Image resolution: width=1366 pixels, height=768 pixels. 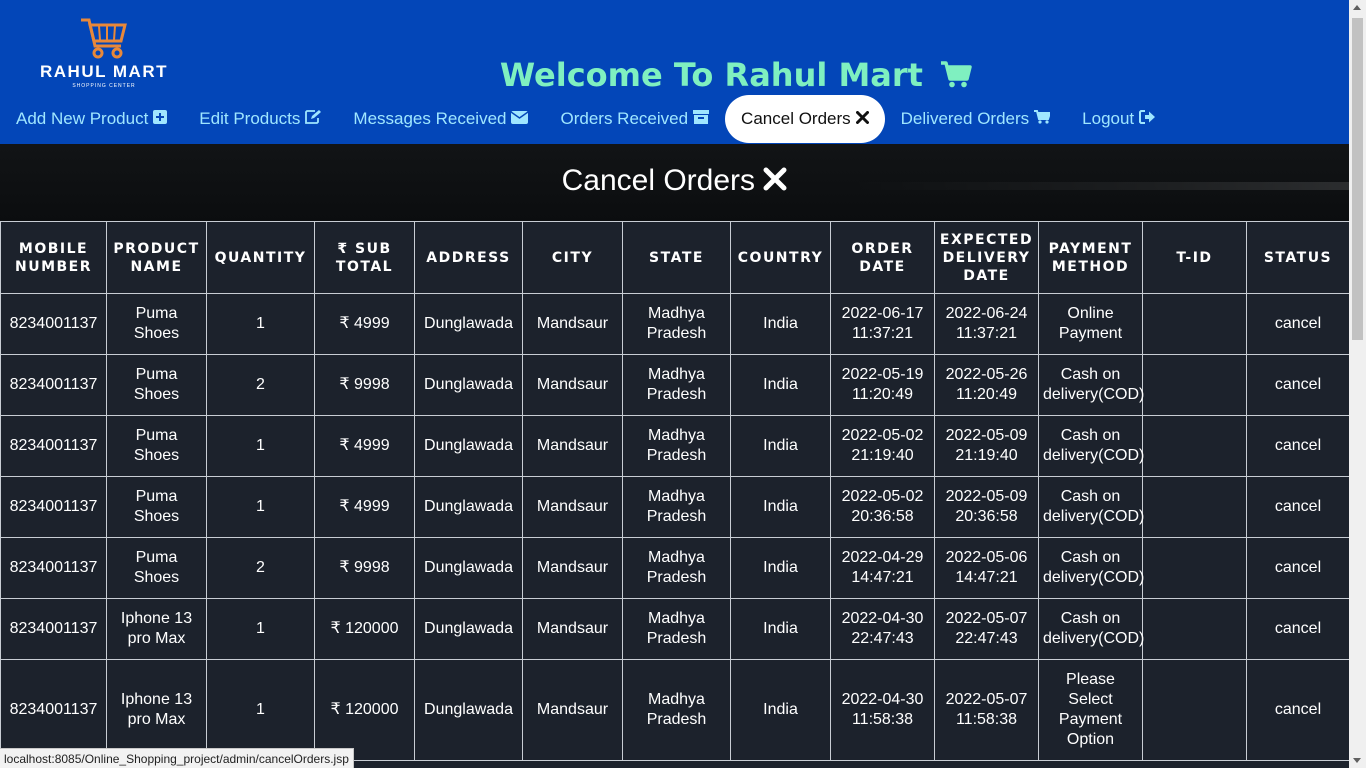 I want to click on archive-icon, so click(x=701, y=119).